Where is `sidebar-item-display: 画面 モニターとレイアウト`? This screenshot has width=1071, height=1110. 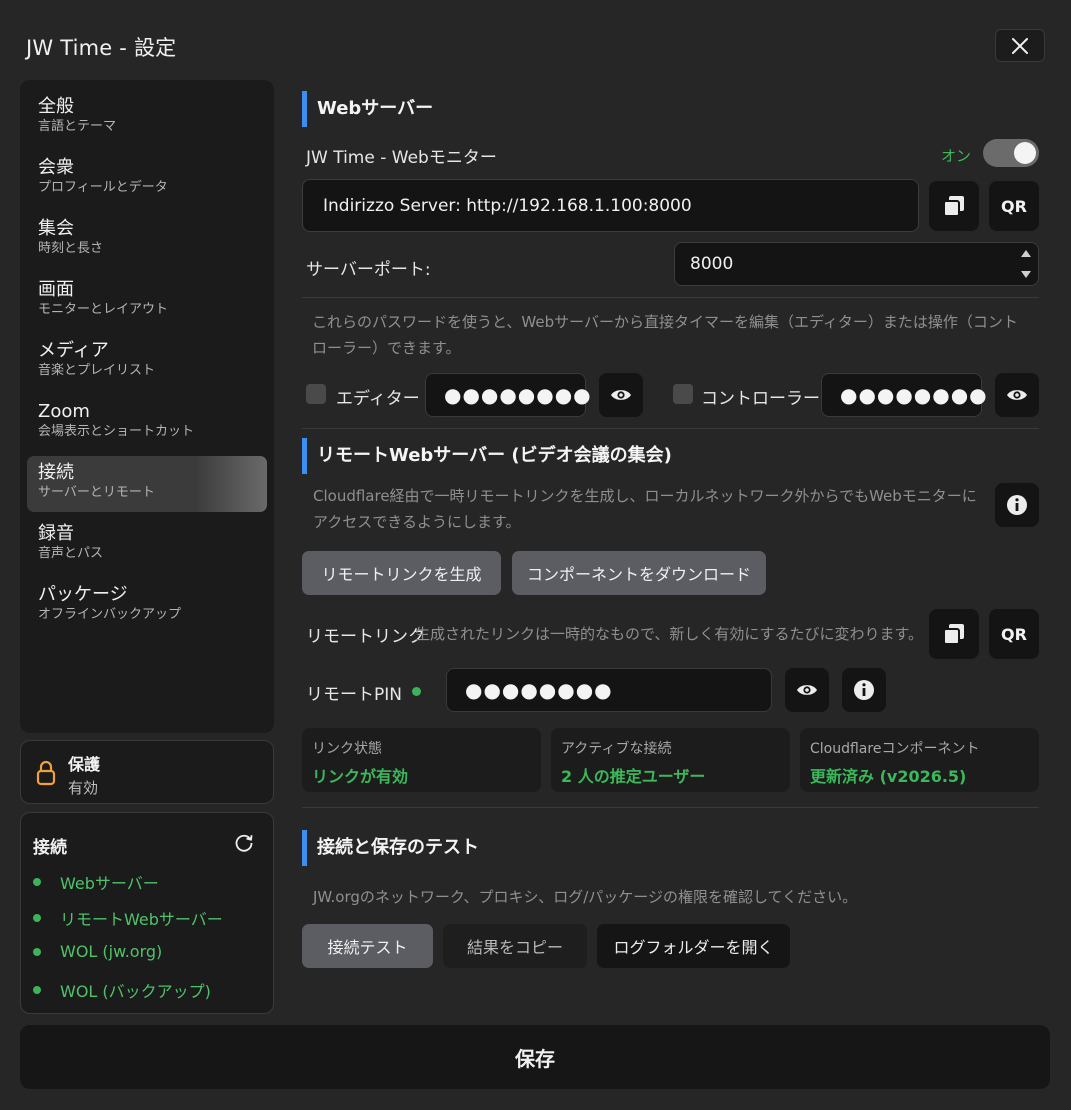
sidebar-item-display: 画面 モニターとレイアウト is located at coordinates (147, 301).